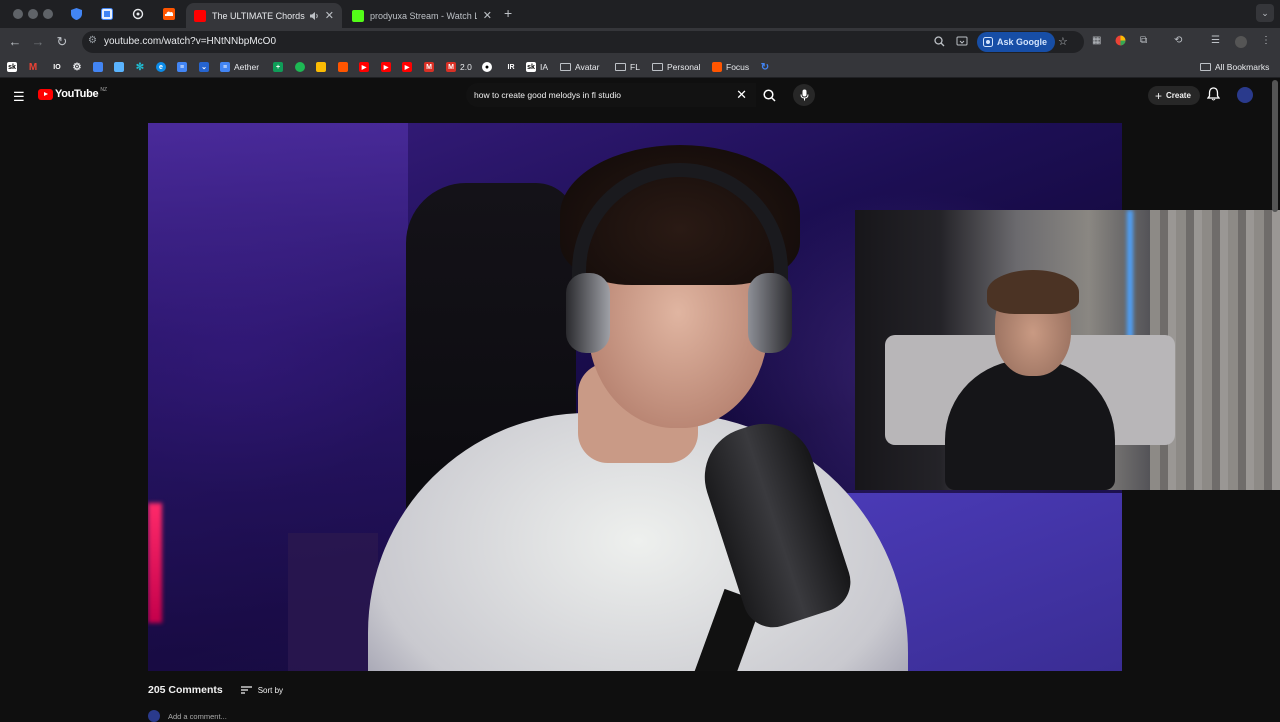  I want to click on pinned-tab-soundcloud-icon, so click(169, 14).